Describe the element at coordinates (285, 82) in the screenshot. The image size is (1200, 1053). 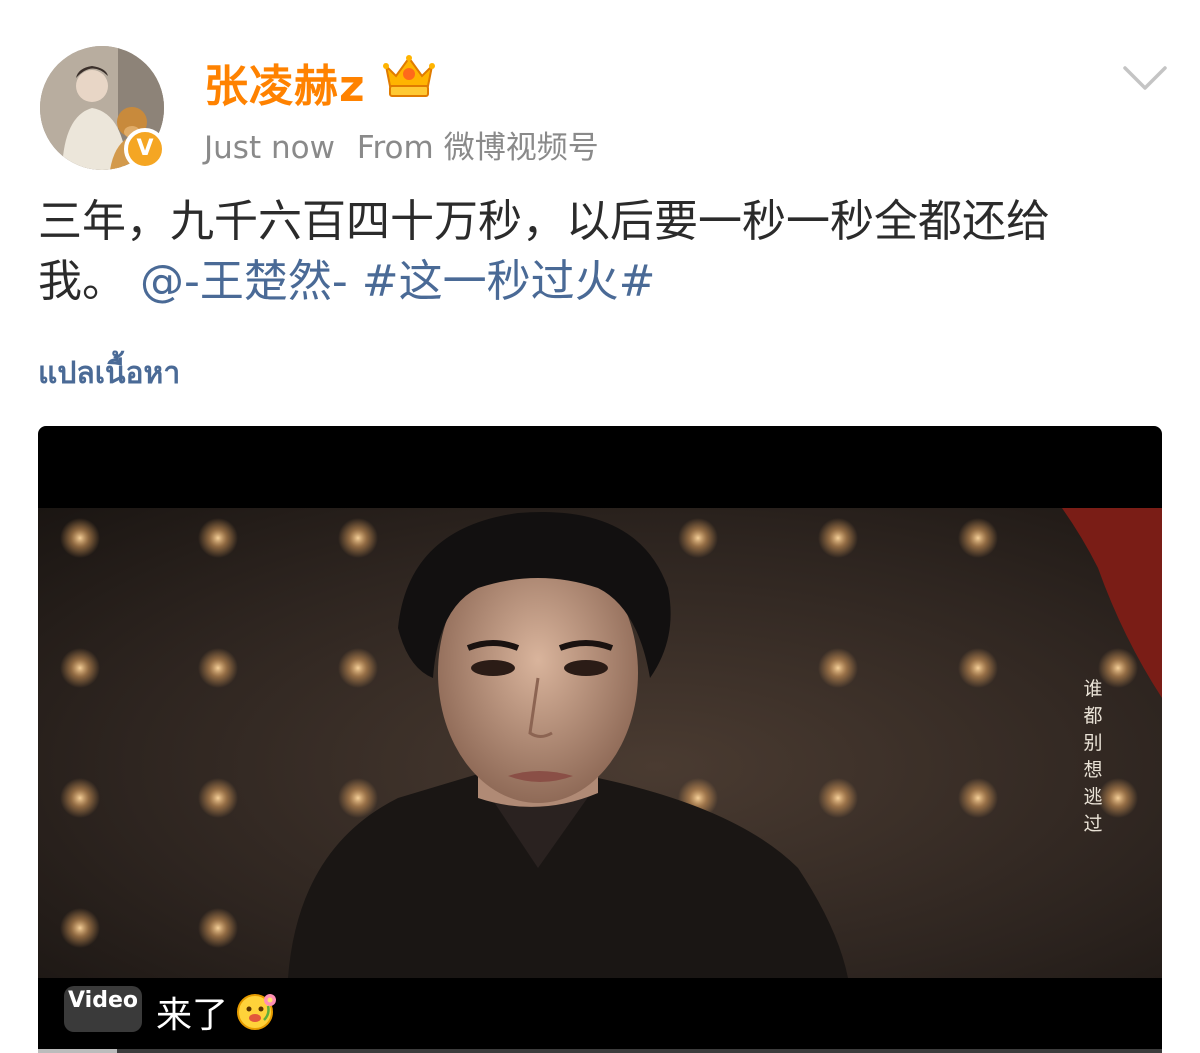
I see `username: 张凌赫z` at that location.